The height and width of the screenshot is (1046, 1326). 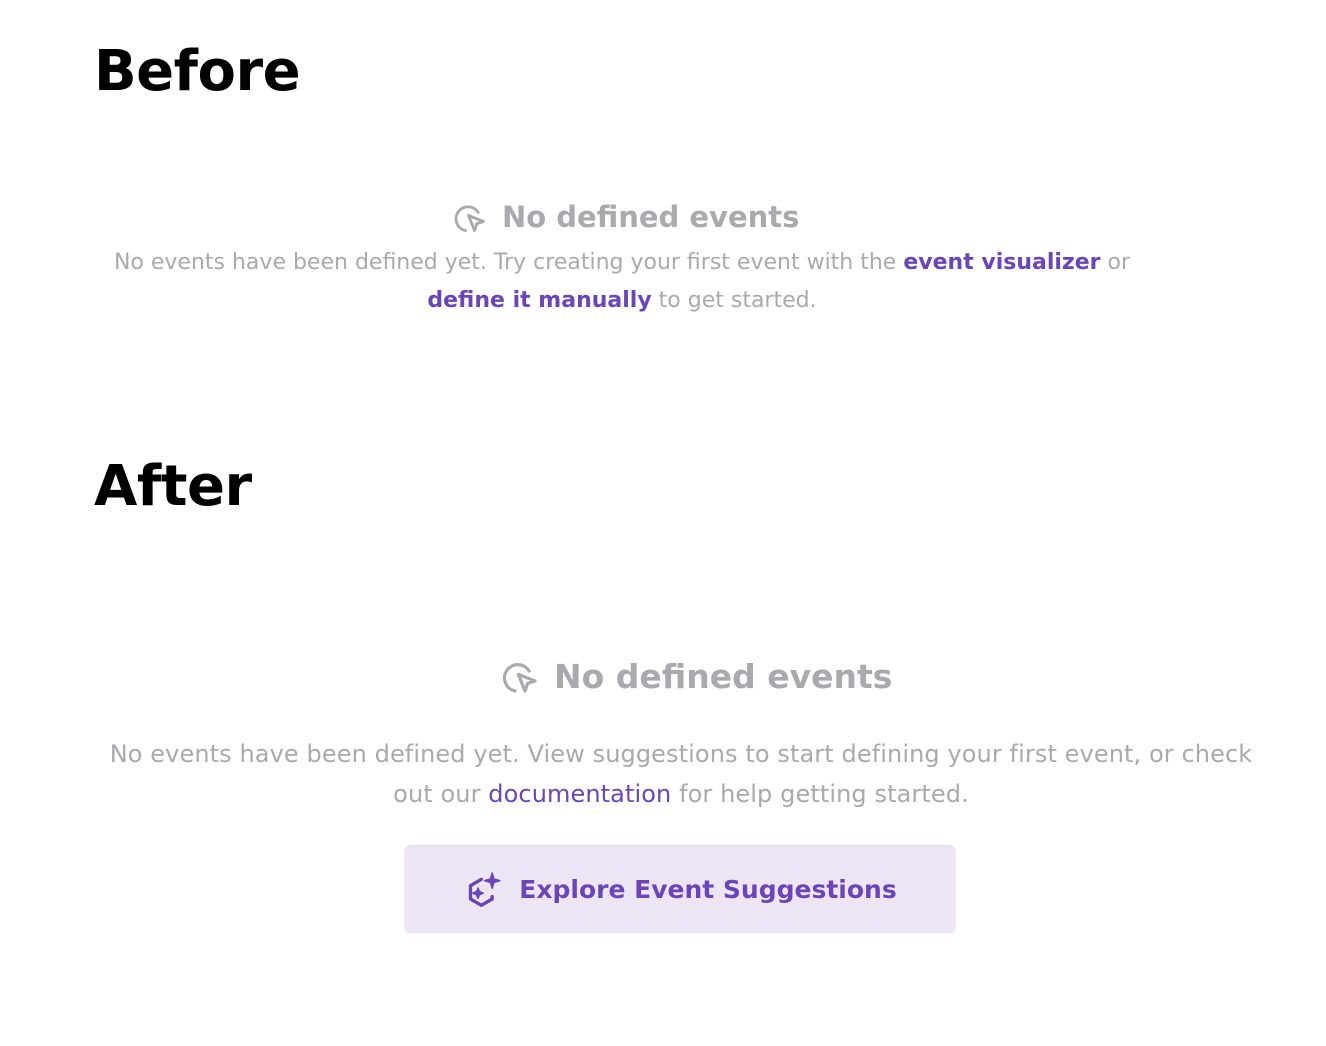 I want to click on before-heading: Before, so click(x=197, y=71).